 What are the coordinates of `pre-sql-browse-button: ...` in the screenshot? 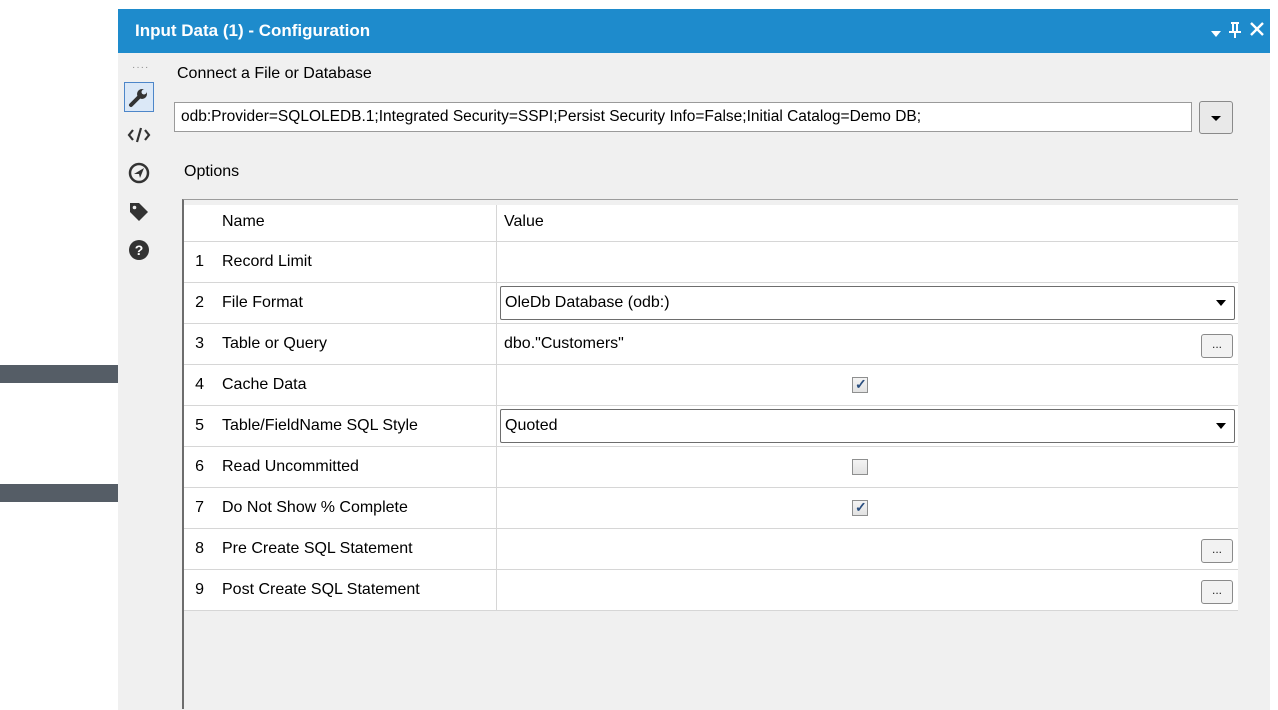 It's located at (1217, 551).